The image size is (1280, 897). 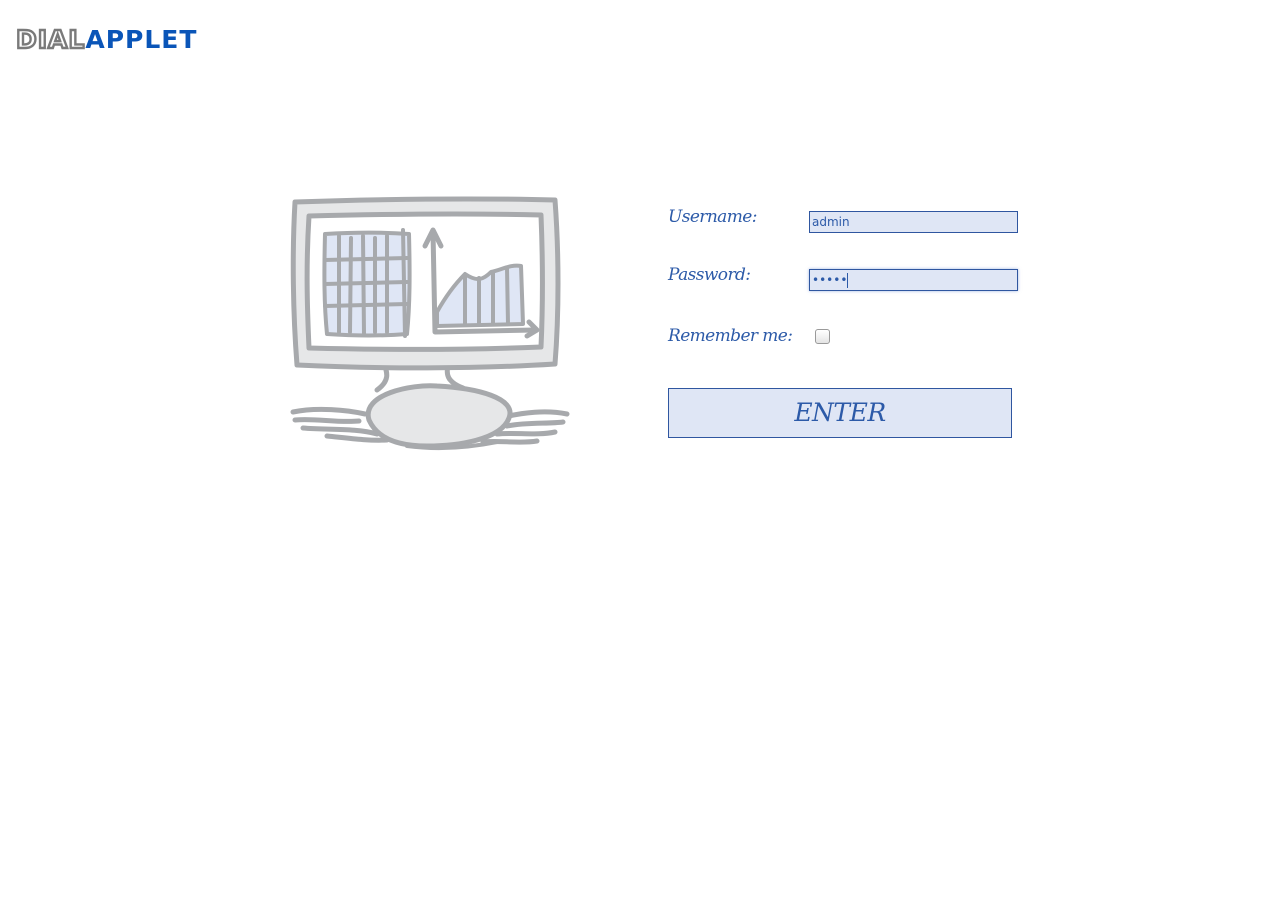 I want to click on username-label: Username:, so click(x=712, y=217).